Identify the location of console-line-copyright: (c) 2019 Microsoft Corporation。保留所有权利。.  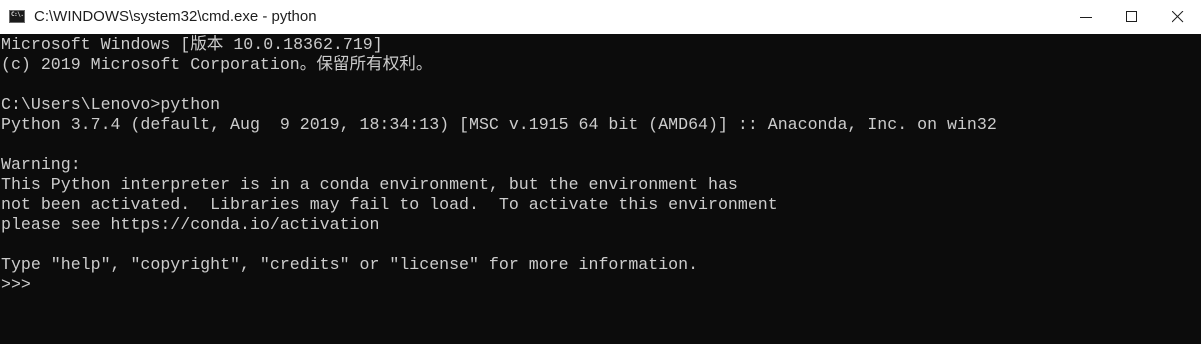
(217, 64).